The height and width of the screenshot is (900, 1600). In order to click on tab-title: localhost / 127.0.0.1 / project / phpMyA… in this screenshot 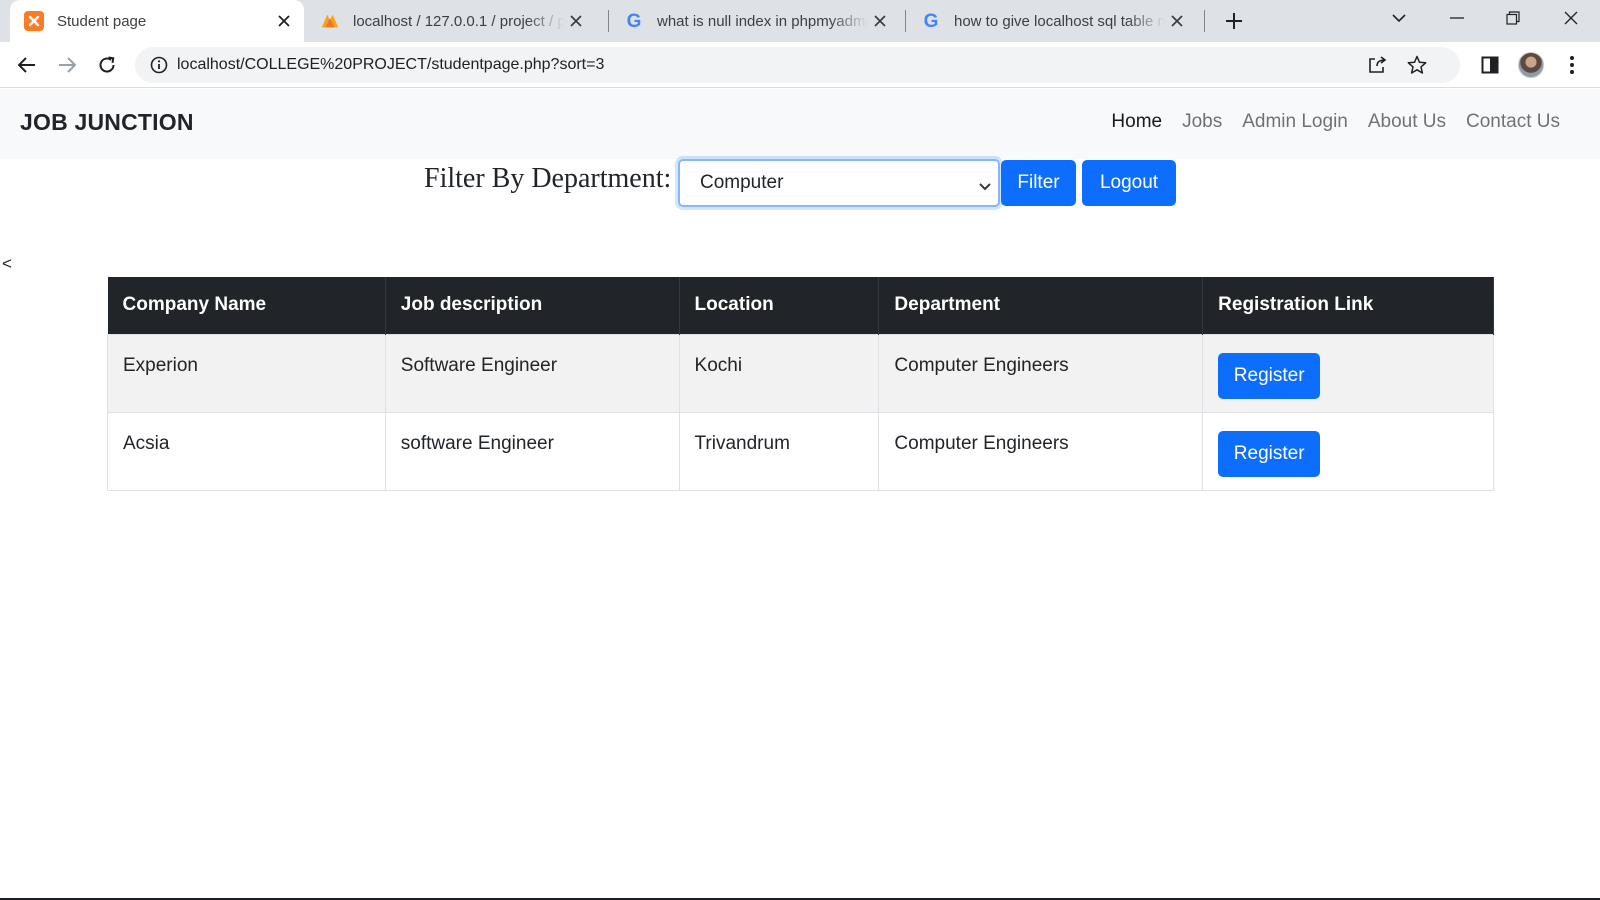, I will do `click(458, 21)`.